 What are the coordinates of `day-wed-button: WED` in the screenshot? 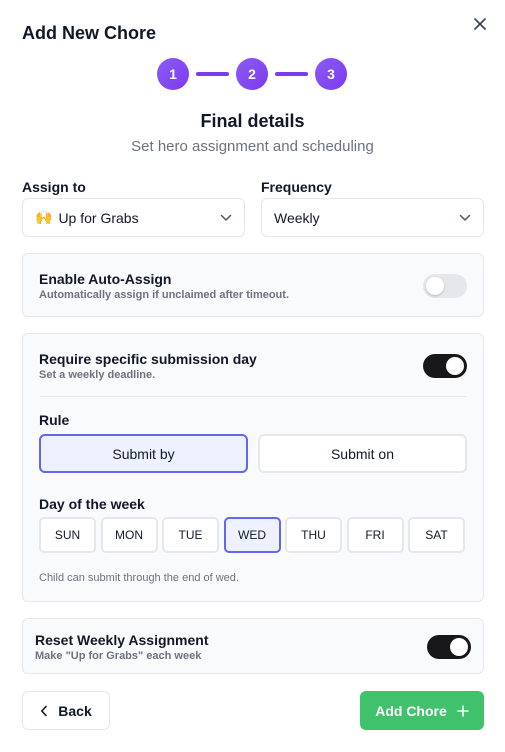 It's located at (252, 535).